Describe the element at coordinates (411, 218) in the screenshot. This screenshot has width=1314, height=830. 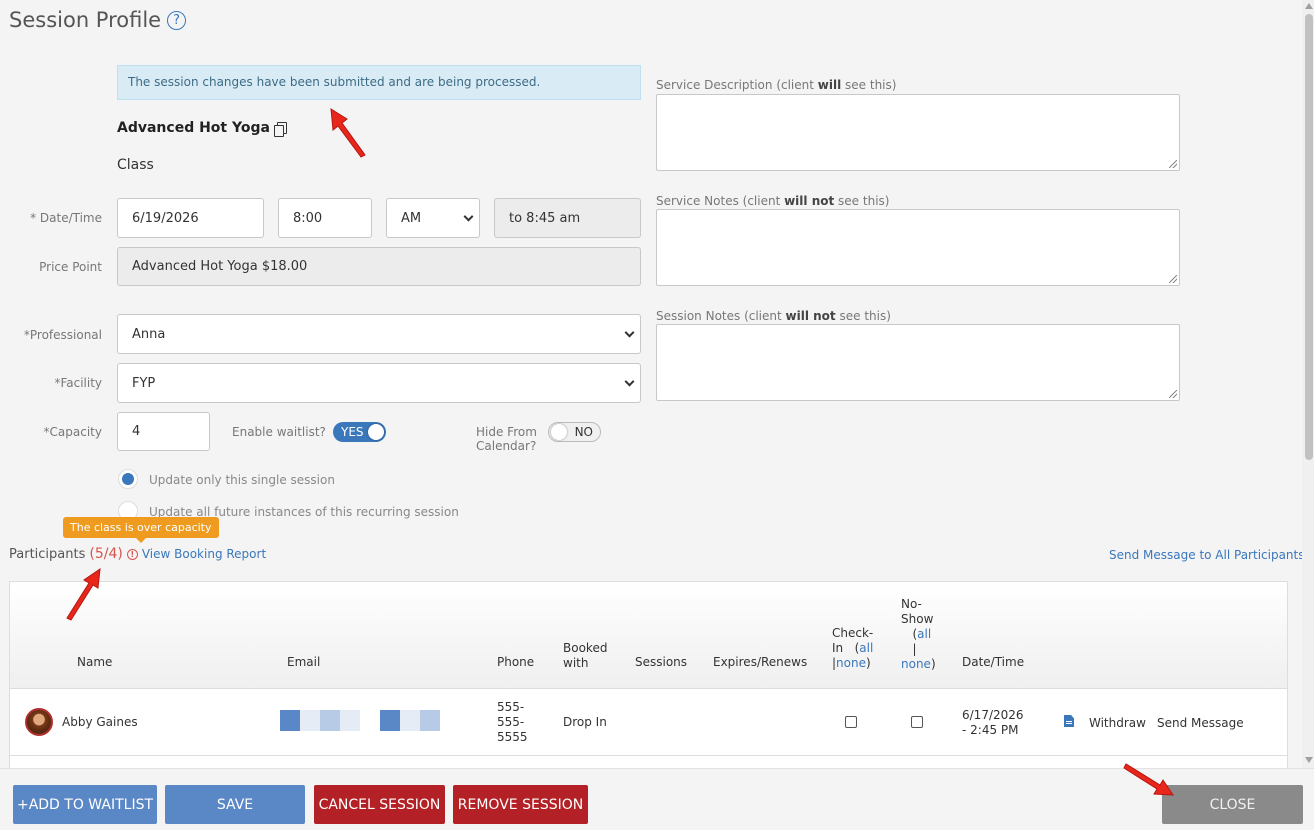
I see `ampm-value: AM` at that location.